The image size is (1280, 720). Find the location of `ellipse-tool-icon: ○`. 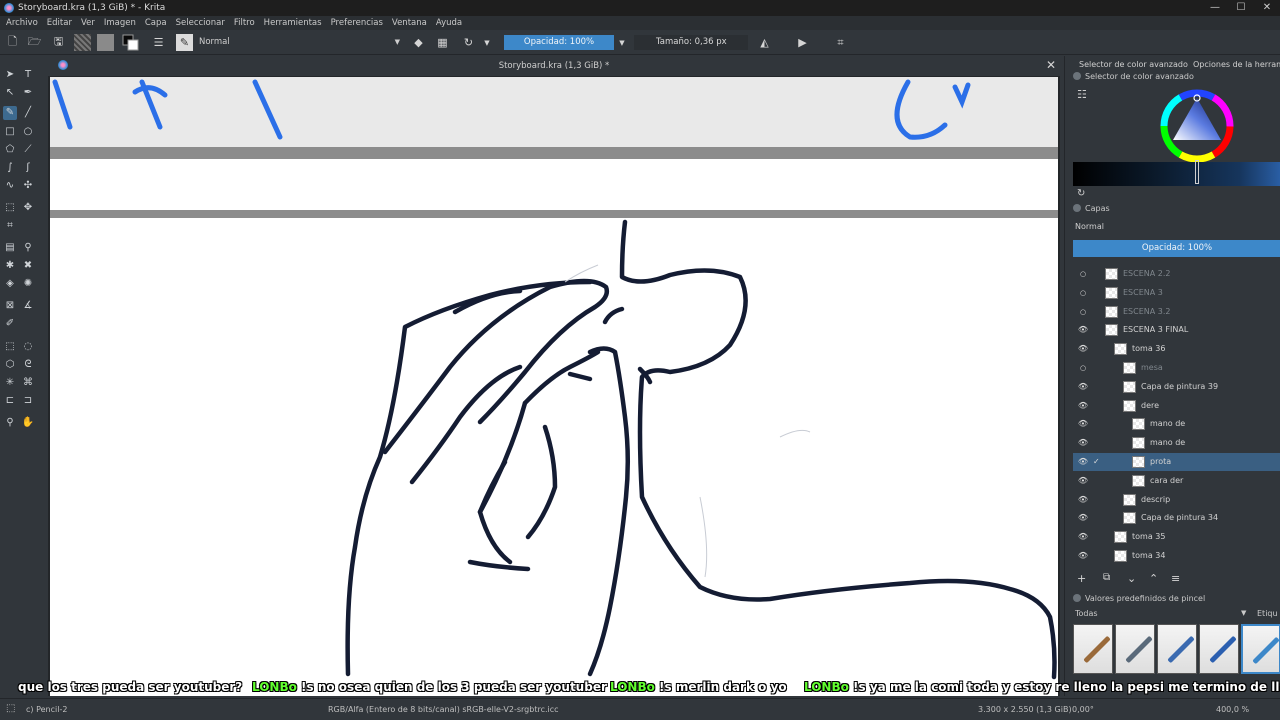

ellipse-tool-icon: ○ is located at coordinates (28, 132).